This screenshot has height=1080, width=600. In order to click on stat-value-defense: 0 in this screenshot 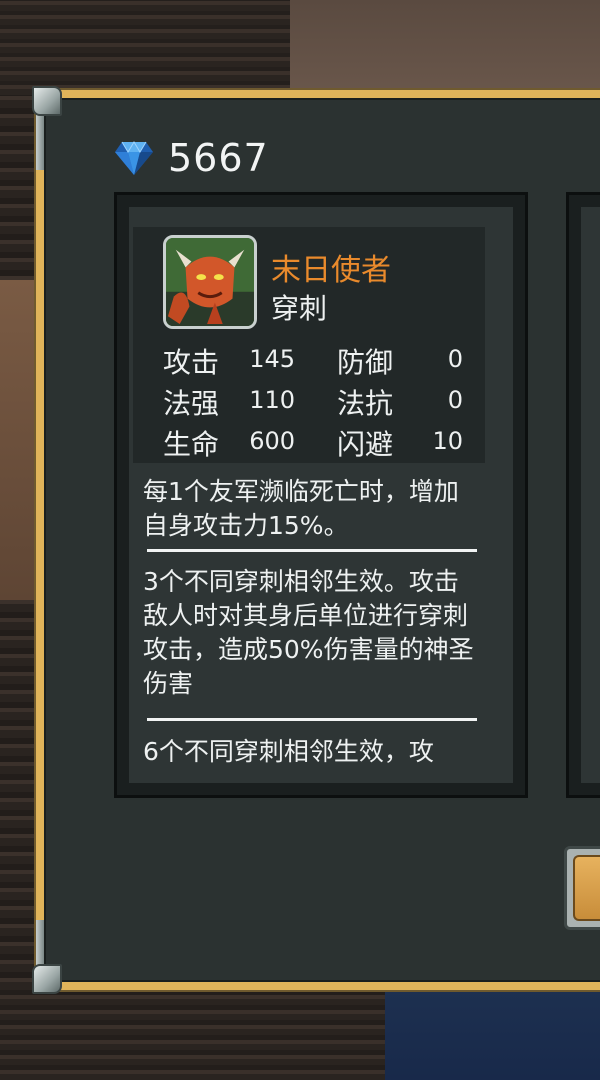, I will do `click(455, 359)`.